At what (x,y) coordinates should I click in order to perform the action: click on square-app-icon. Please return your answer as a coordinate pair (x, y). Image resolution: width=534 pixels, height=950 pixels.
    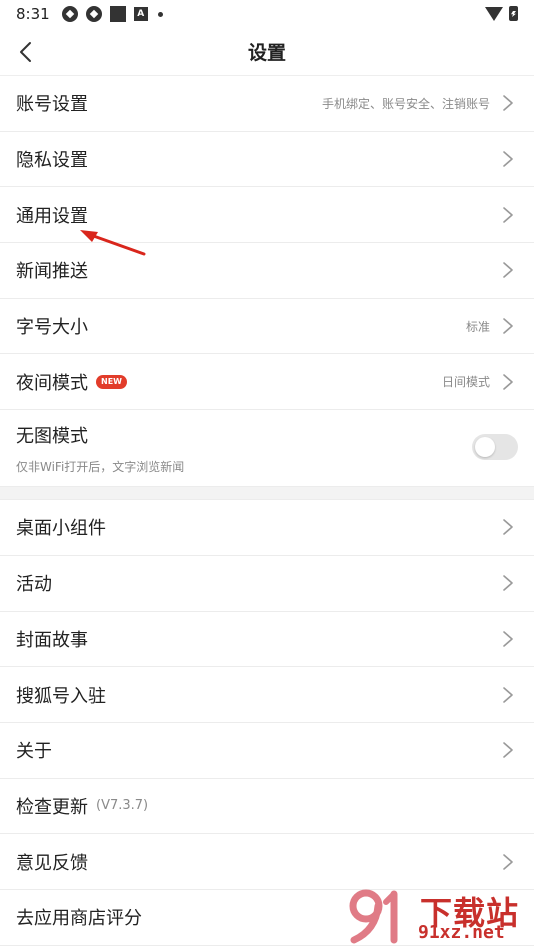
    Looking at the image, I should click on (117, 14).